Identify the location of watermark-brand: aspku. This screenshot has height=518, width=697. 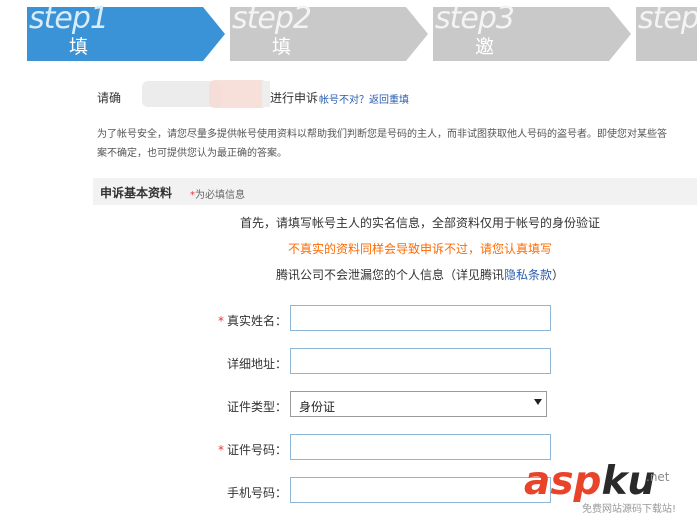
(589, 482).